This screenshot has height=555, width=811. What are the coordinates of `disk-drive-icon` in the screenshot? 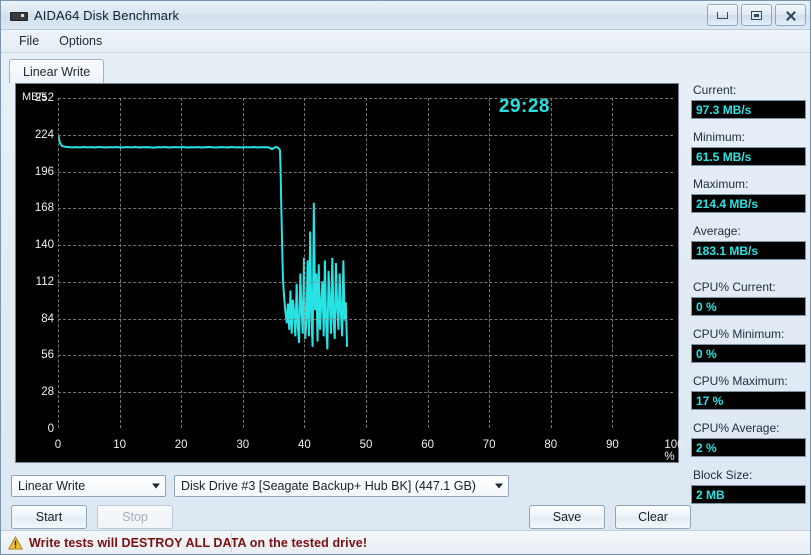 It's located at (18, 15).